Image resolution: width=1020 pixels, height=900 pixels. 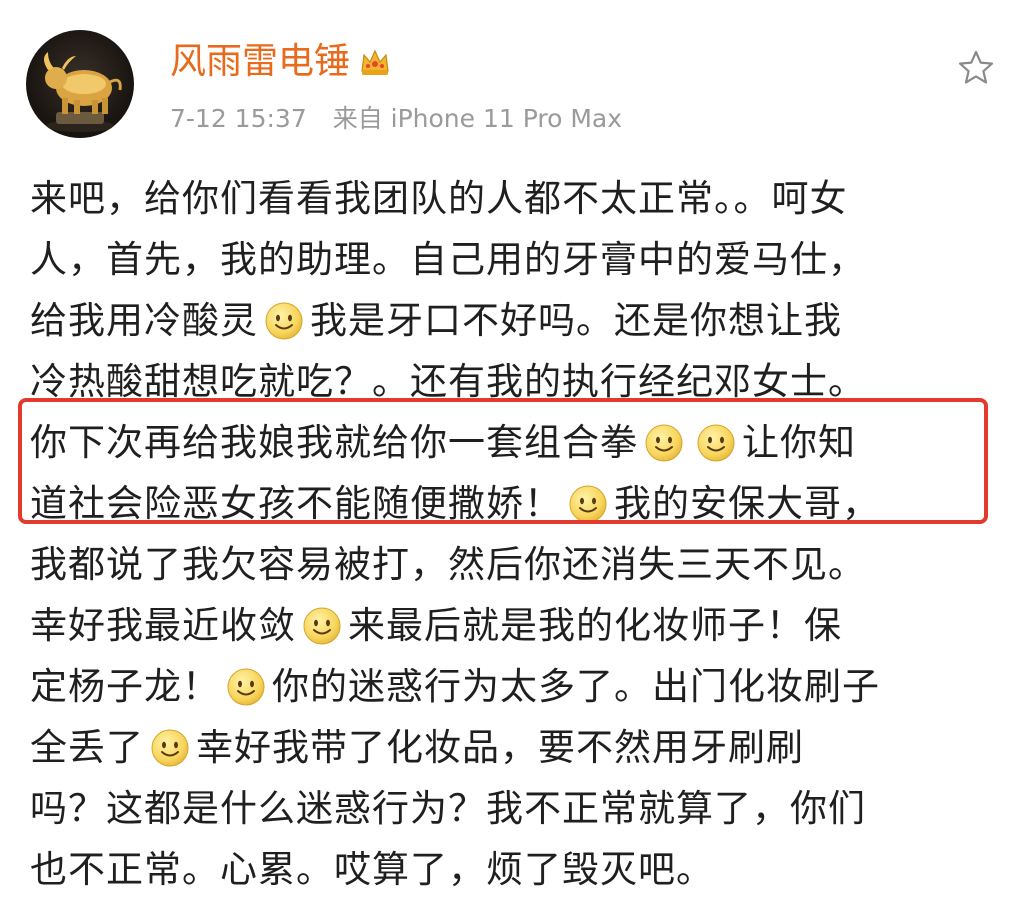 What do you see at coordinates (260, 62) in the screenshot?
I see `username-text: 风雨雷电锤` at bounding box center [260, 62].